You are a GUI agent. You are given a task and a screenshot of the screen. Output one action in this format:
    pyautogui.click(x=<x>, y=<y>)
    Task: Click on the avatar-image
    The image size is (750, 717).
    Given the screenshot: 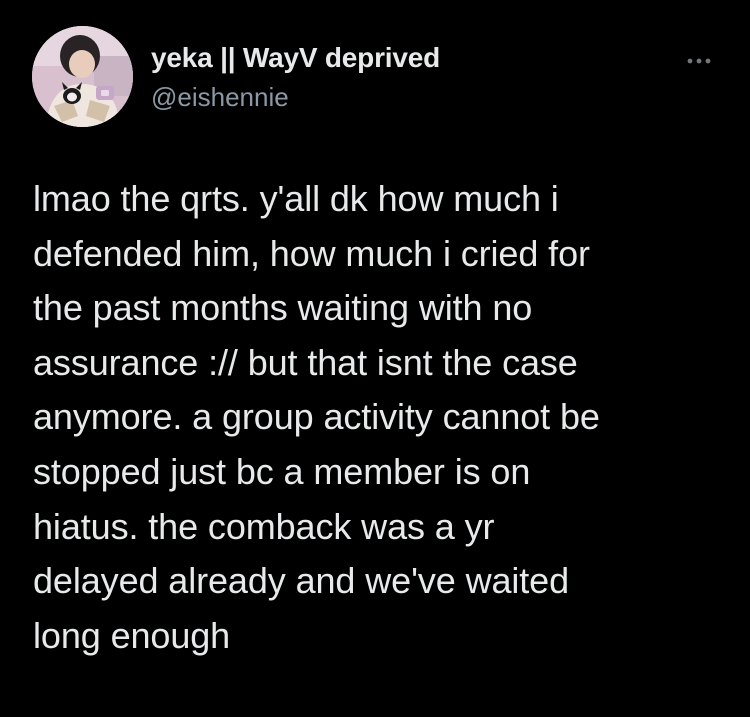 What is the action you would take?
    pyautogui.click(x=82, y=76)
    